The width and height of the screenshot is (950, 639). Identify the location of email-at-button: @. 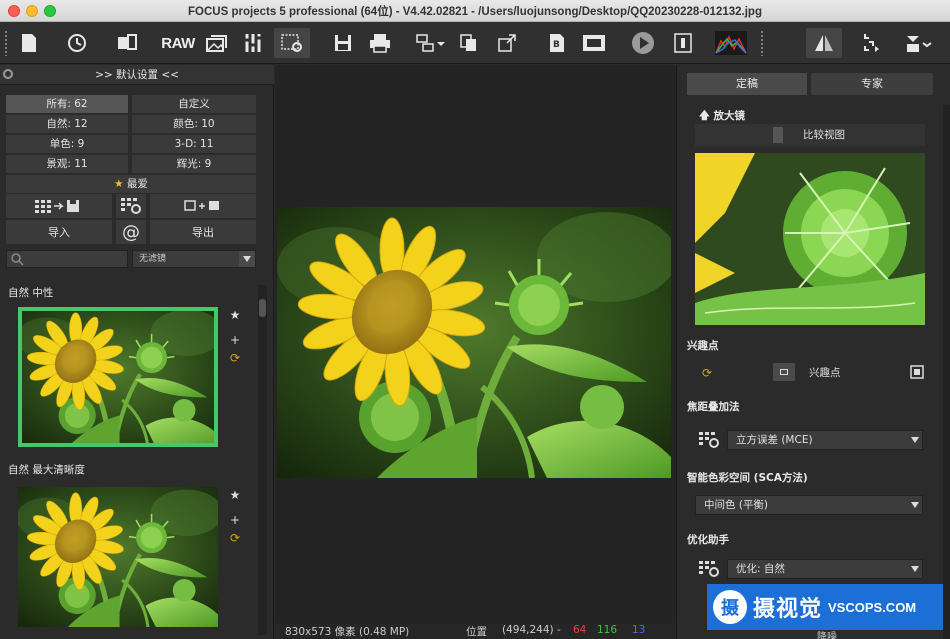
(131, 232).